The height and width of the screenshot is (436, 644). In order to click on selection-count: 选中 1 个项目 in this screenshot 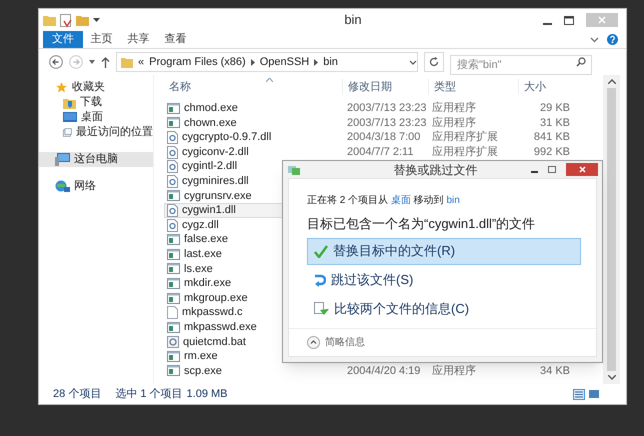, I will do `click(149, 394)`.